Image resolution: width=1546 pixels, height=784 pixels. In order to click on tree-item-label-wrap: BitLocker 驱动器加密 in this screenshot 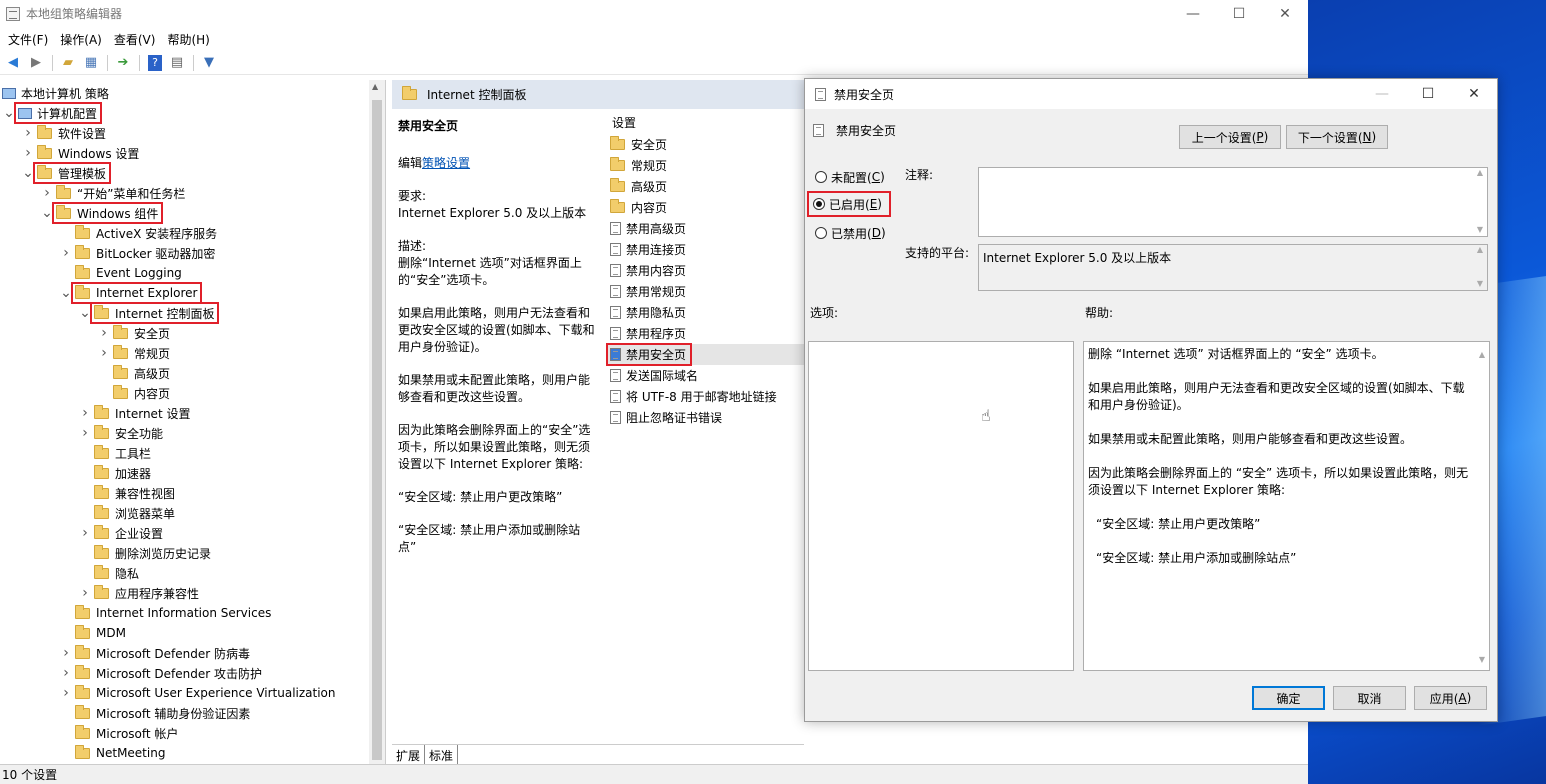, I will do `click(145, 253)`.